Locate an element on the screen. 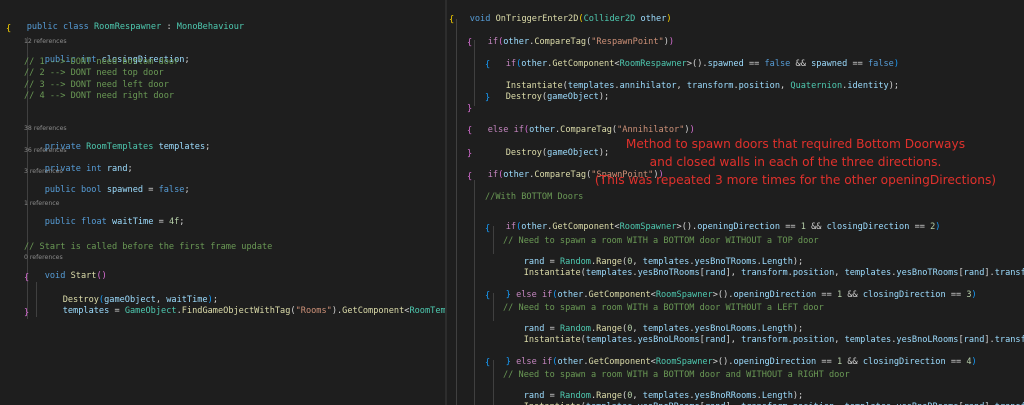 The height and width of the screenshot is (405, 1024). start-open-brace: { is located at coordinates (26, 278).